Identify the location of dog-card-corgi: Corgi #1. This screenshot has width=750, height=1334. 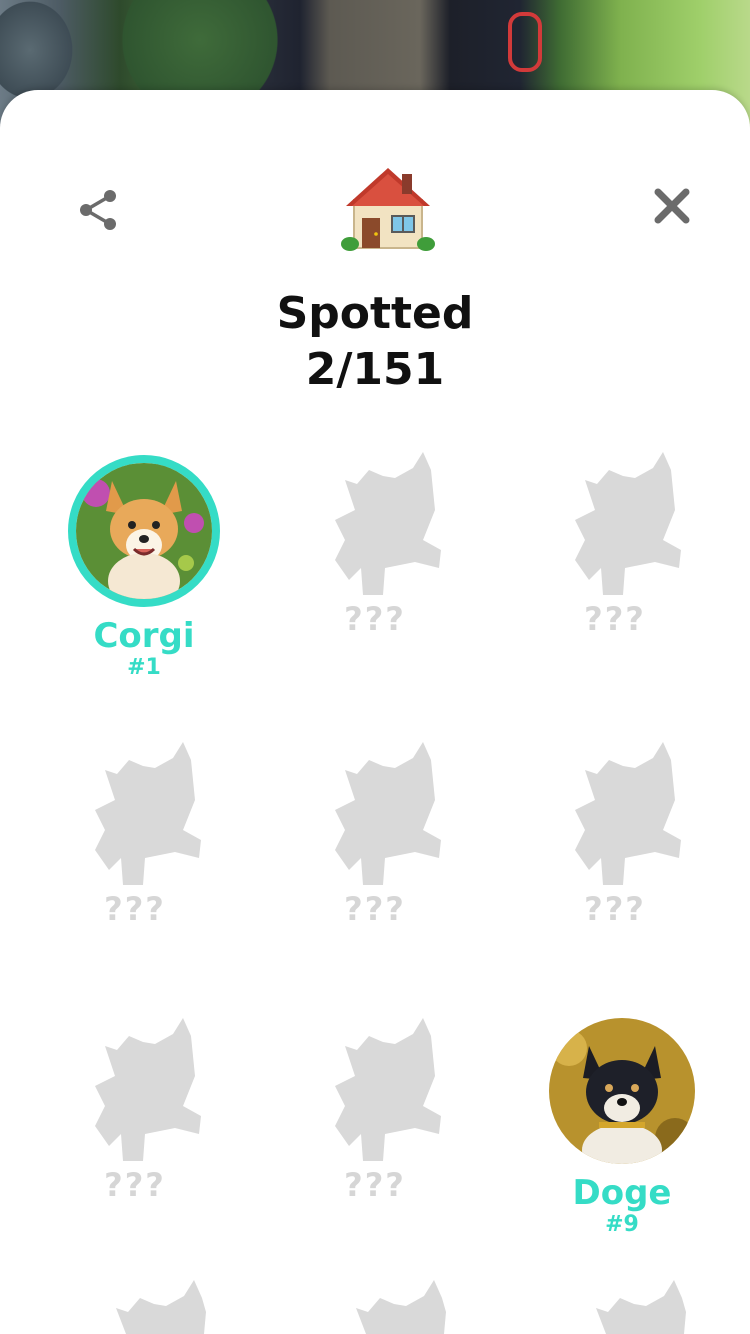
(144, 568).